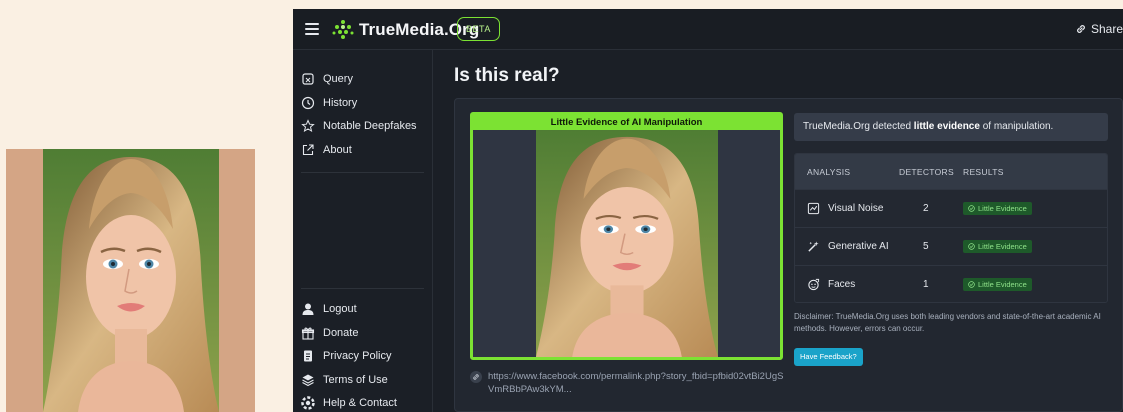 This screenshot has width=1123, height=412. Describe the element at coordinates (308, 126) in the screenshot. I see `star-icon` at that location.